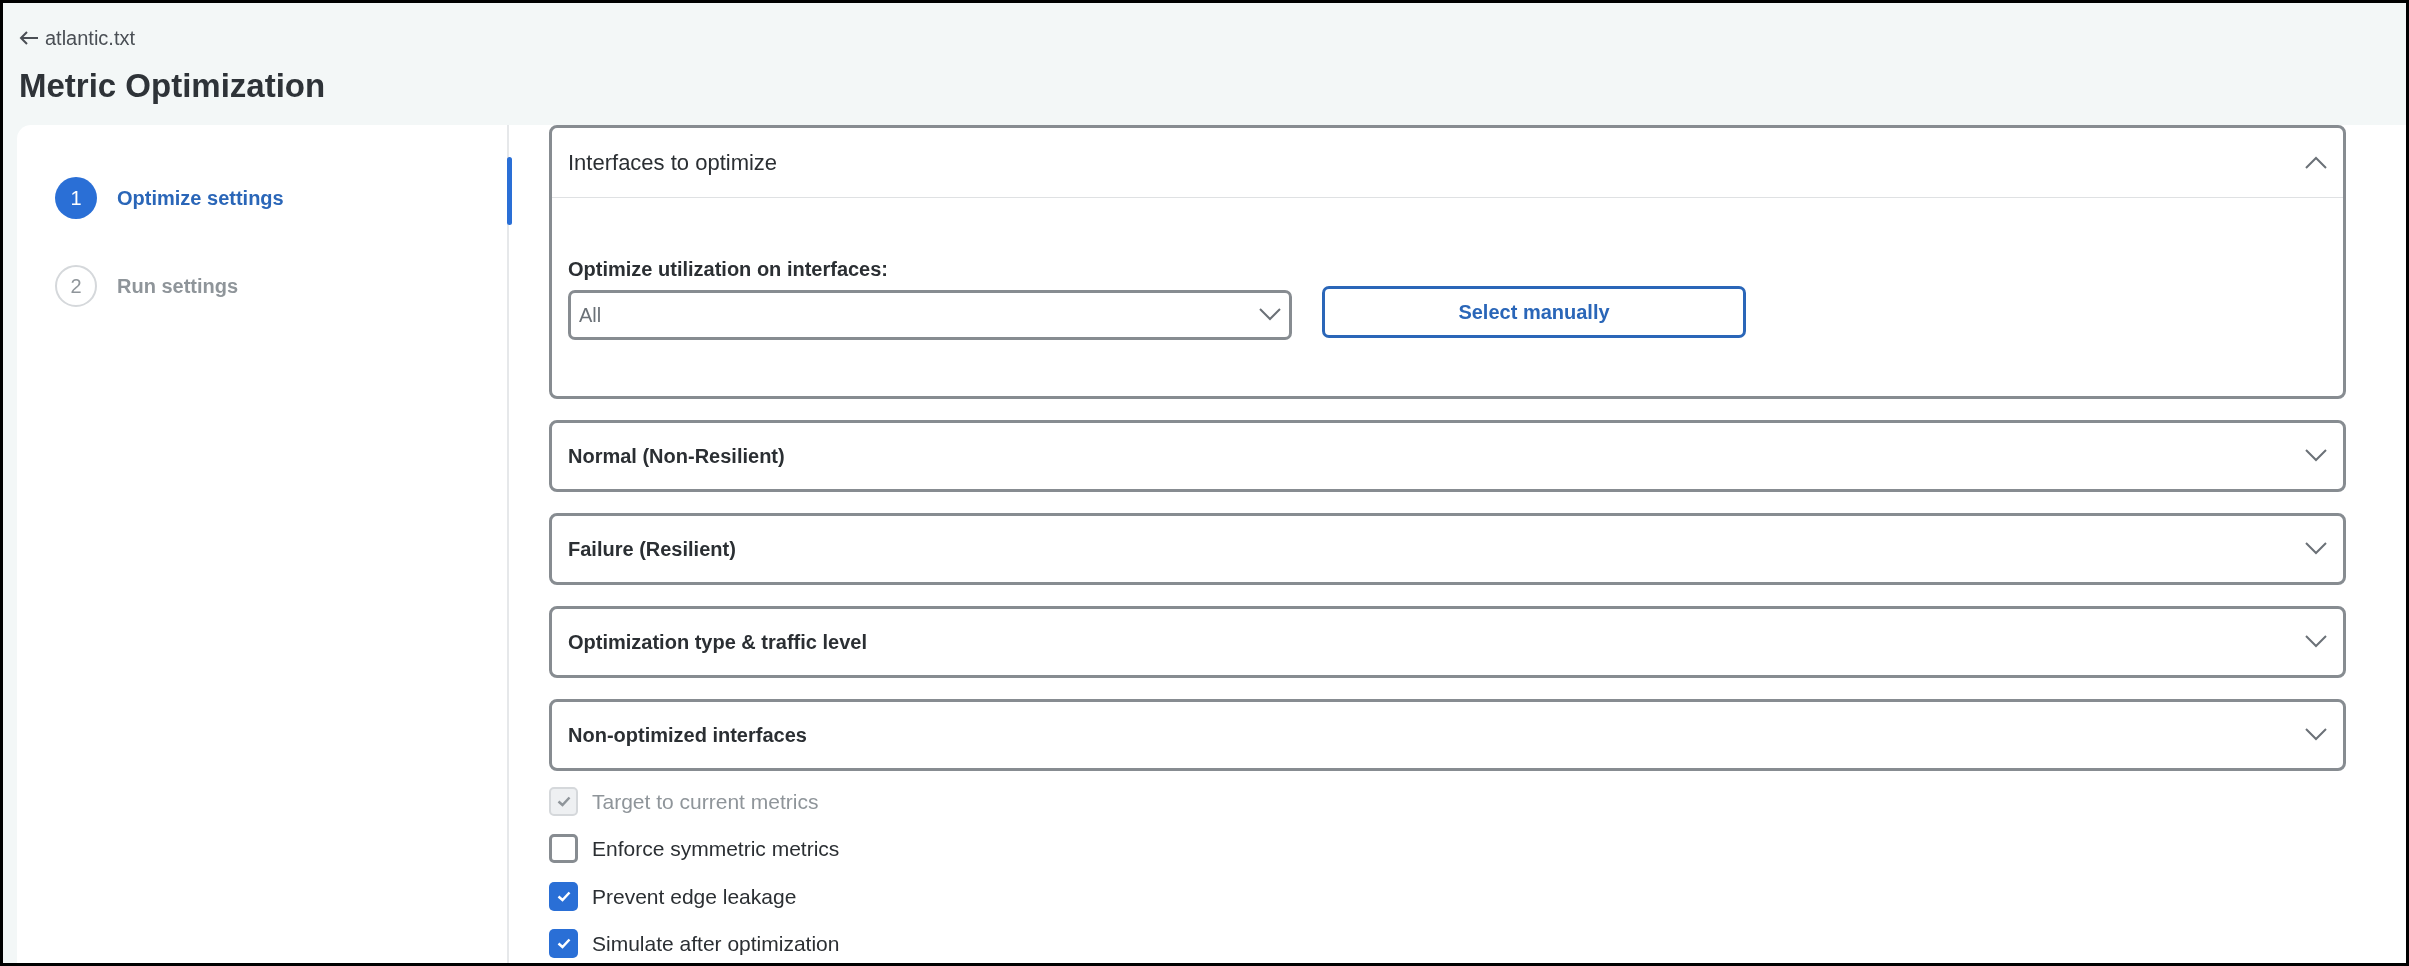 The image size is (2409, 966). Describe the element at coordinates (76, 285) in the screenshot. I see `step-number: 2` at that location.